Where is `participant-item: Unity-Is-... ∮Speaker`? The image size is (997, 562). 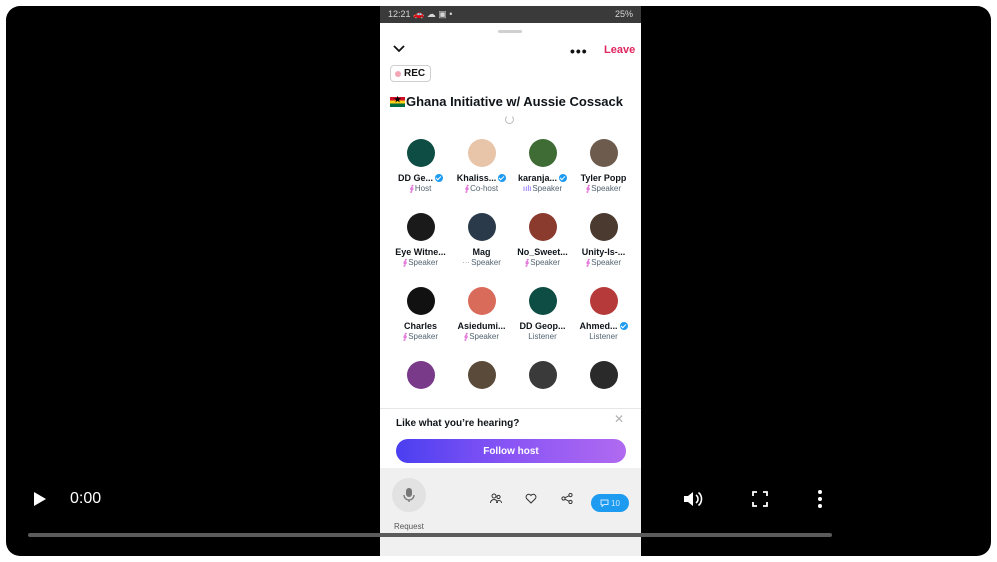 participant-item: Unity-Is-... ∮Speaker is located at coordinates (603, 240).